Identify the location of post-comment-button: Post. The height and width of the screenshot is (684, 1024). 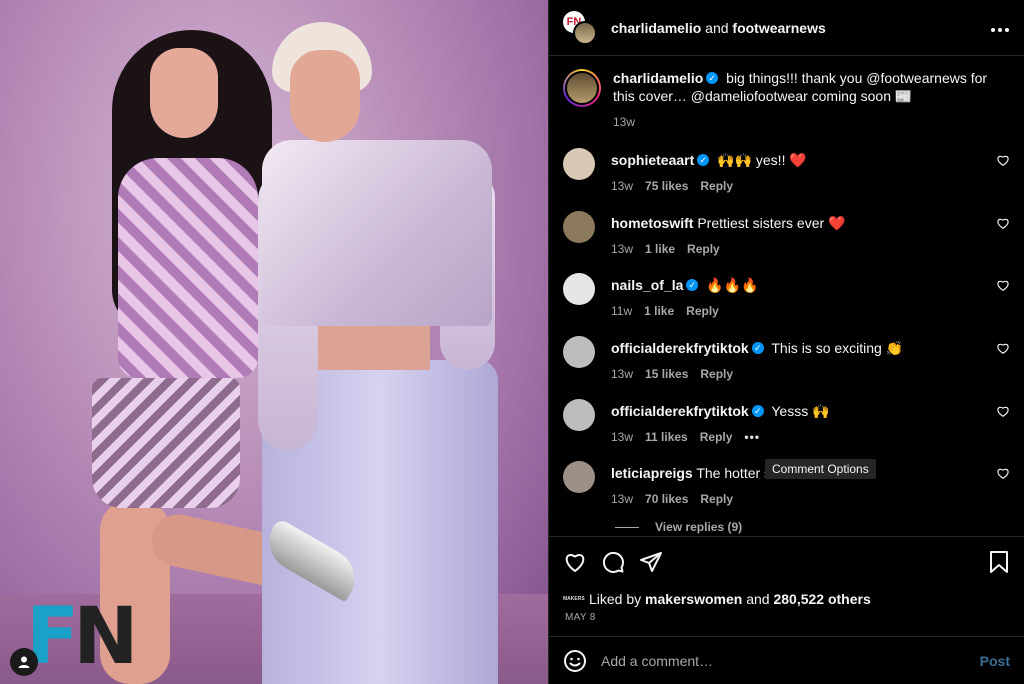
(995, 661).